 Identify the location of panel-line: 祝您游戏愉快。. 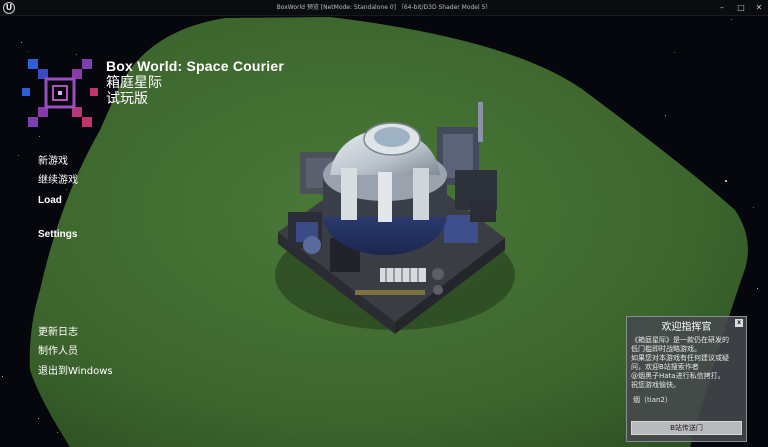
(655, 385).